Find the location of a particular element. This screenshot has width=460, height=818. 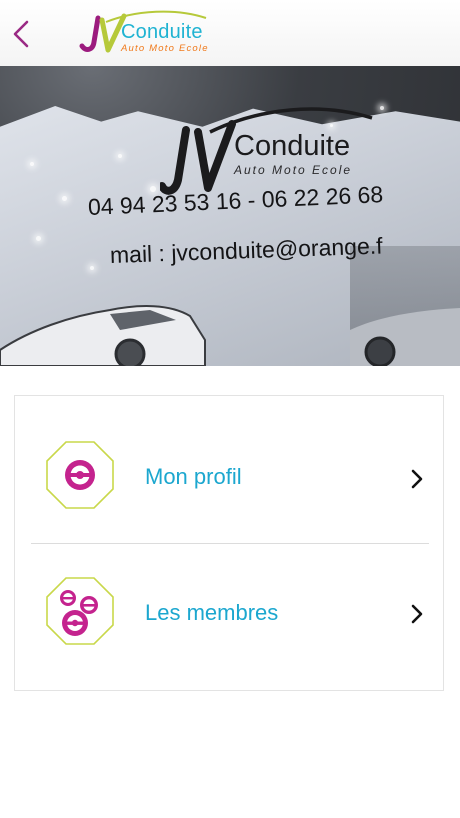

menu-item-label: Les membres is located at coordinates (212, 612).